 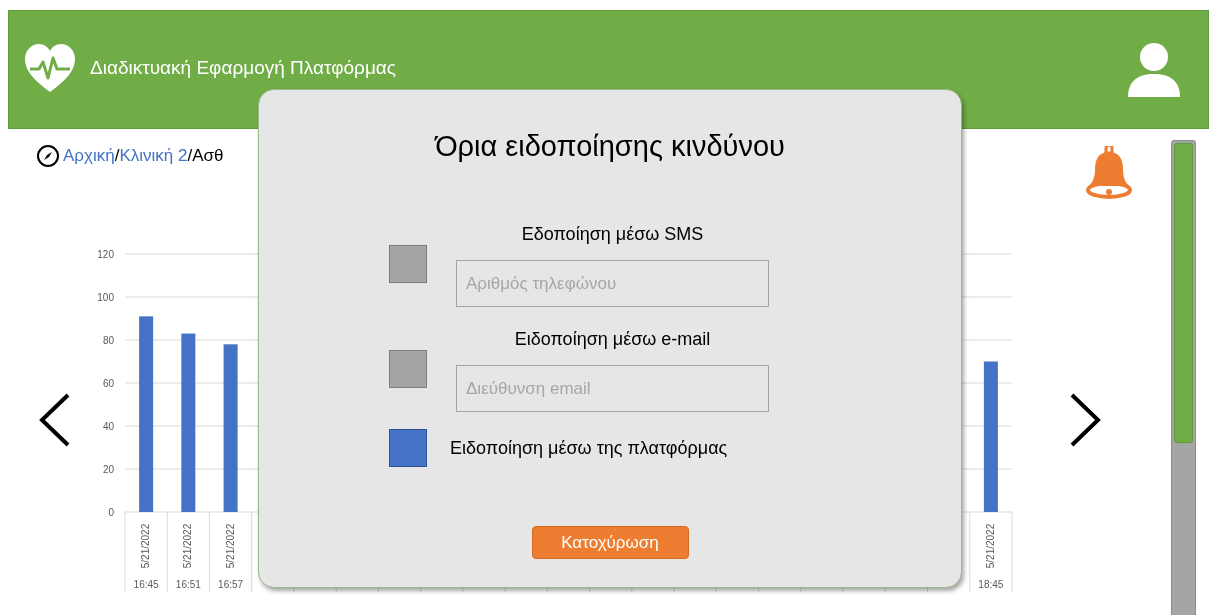 What do you see at coordinates (50, 68) in the screenshot?
I see `heart-pulse-logo-icon` at bounding box center [50, 68].